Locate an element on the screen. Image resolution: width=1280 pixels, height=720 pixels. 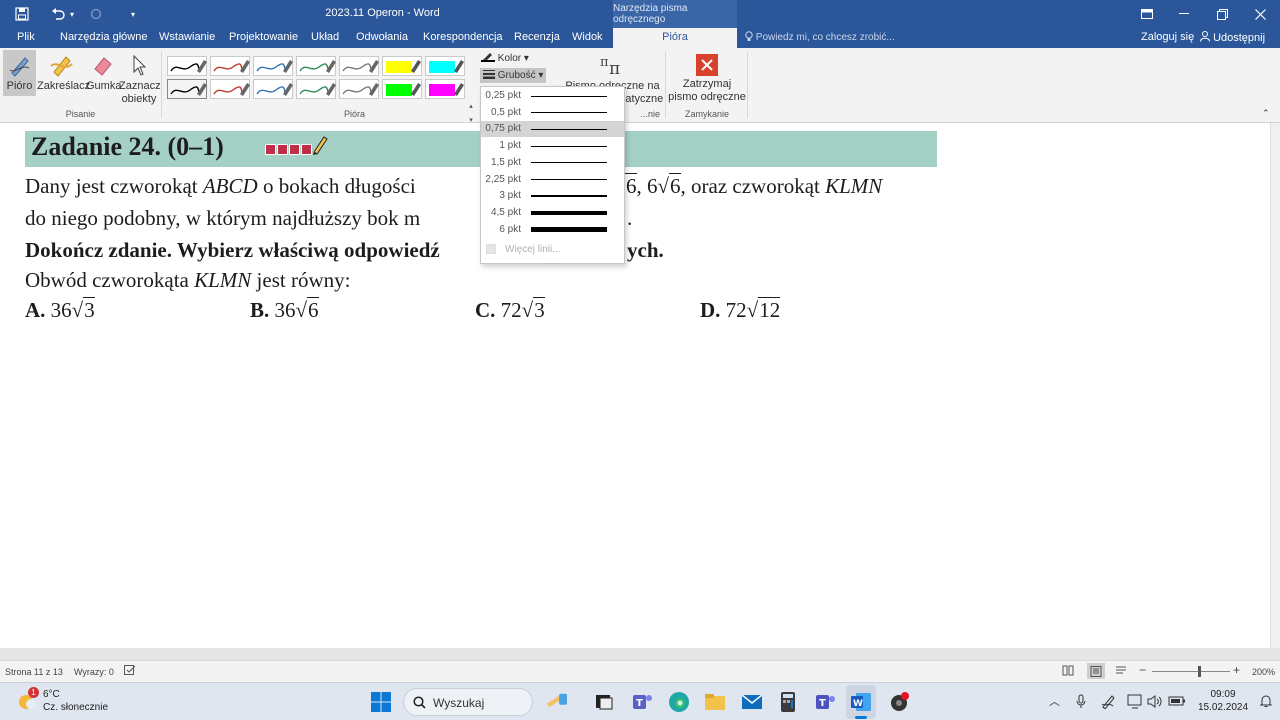
tab-references: Odwołania is located at coordinates (382, 38).